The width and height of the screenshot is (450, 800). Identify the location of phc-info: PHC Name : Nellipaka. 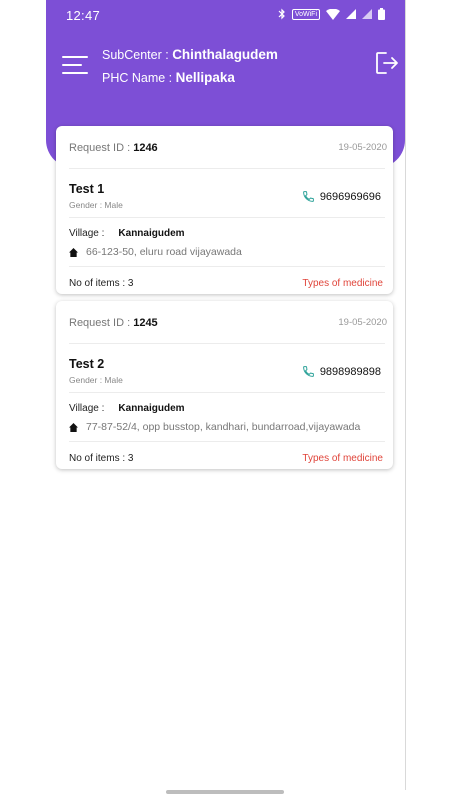
(168, 77).